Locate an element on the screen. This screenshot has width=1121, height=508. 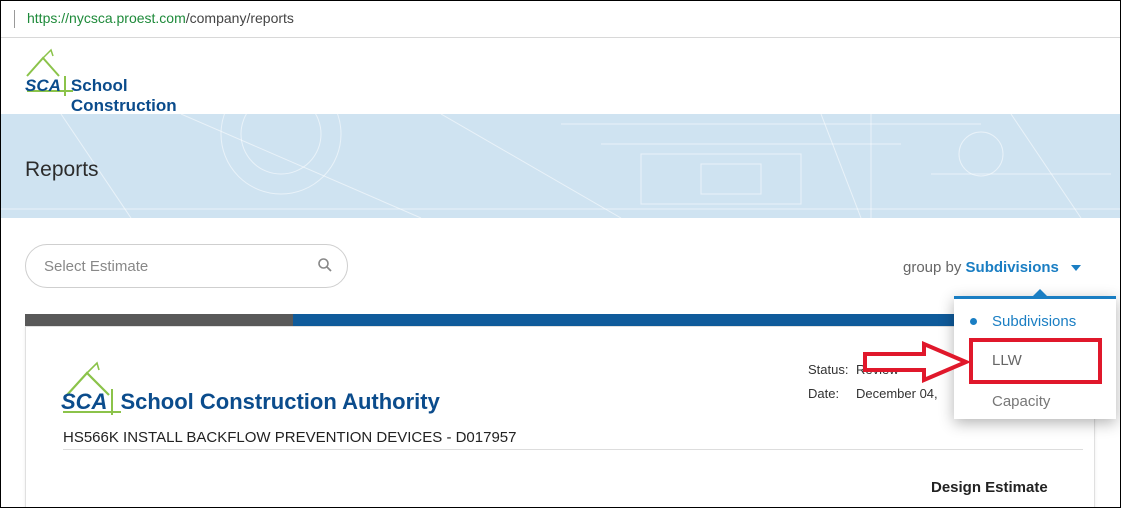
report-logo: SCA School Construction Authority is located at coordinates (281, 389).